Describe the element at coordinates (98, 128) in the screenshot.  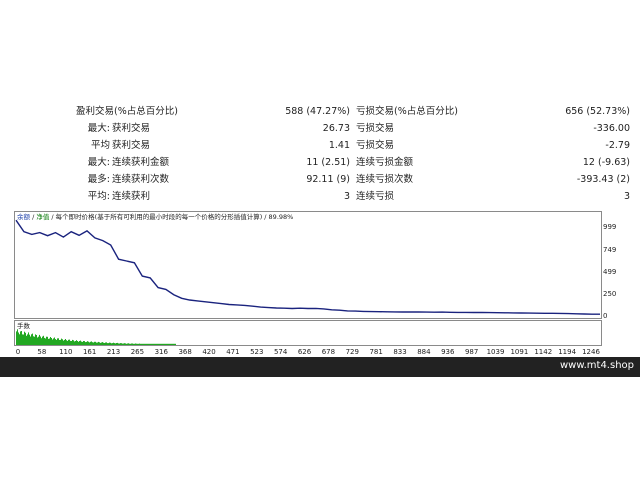
I see `stat-prefix-largest: 最大:` at that location.